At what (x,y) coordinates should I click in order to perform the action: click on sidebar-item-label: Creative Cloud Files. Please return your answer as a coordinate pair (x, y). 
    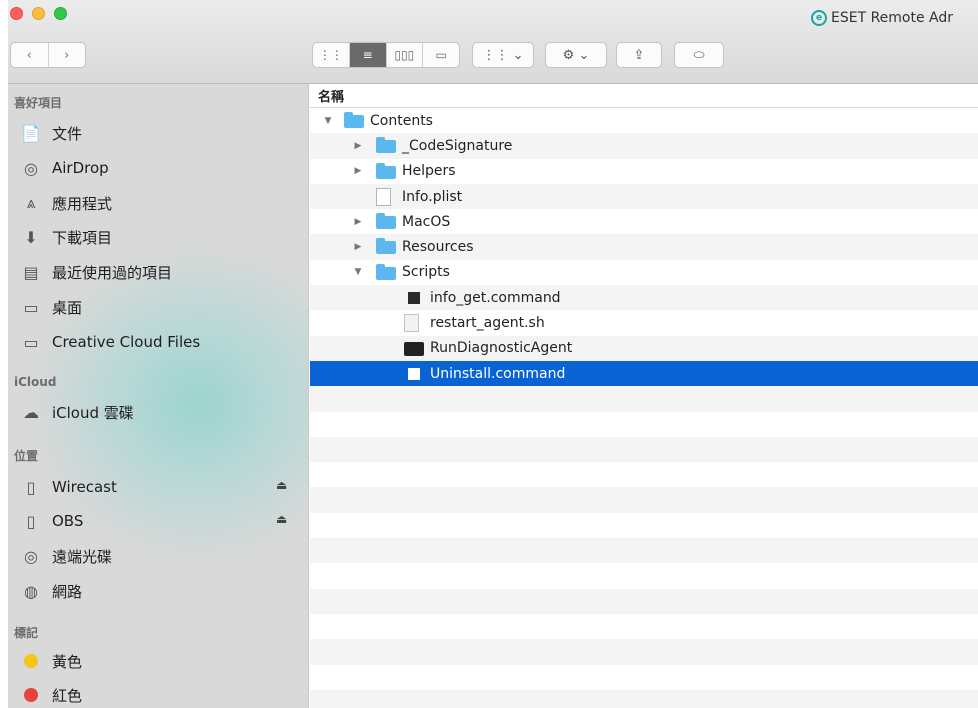
    Looking at the image, I should click on (126, 342).